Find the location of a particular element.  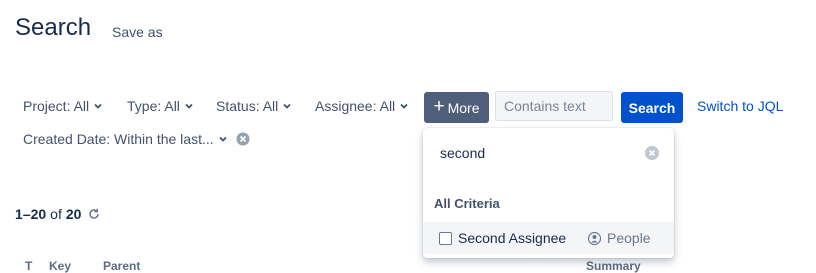

type-filter-label: Type: All is located at coordinates (153, 106).